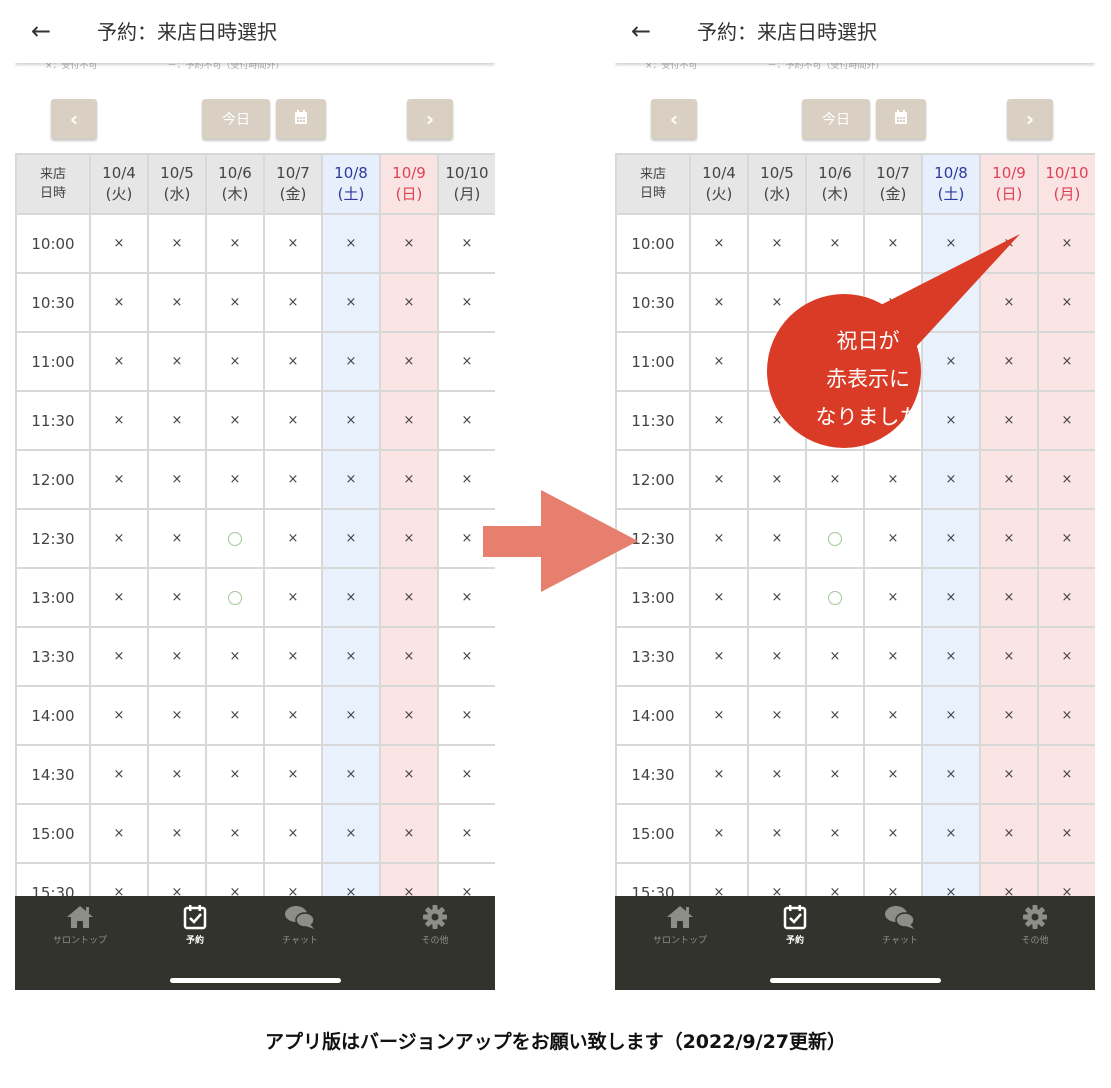 The height and width of the screenshot is (1088, 1111). I want to click on time-label: 10:00, so click(653, 243).